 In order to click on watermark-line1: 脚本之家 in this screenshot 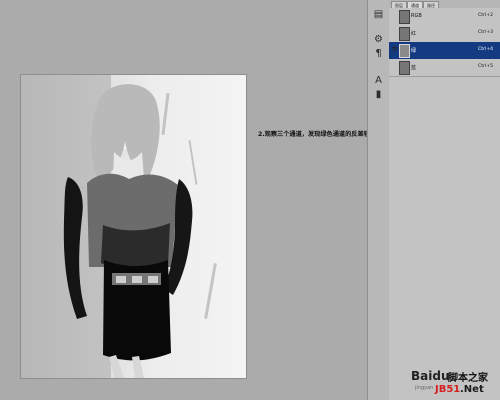, I will do `click(468, 378)`.